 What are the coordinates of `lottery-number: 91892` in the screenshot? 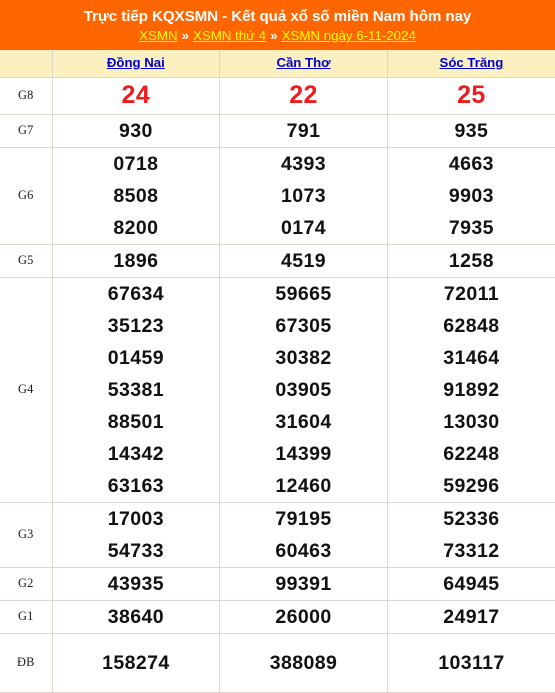 It's located at (471, 389).